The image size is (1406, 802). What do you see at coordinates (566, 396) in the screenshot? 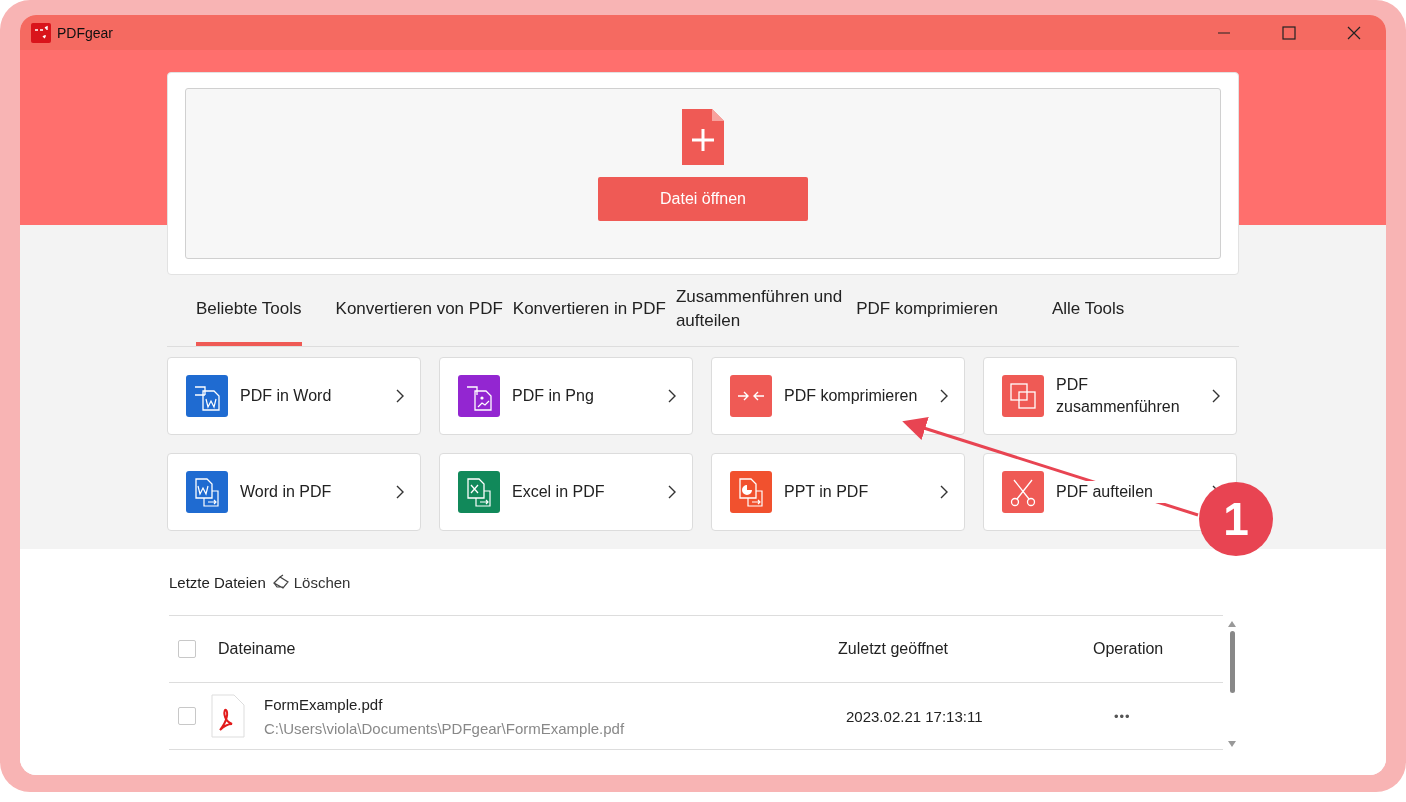
I see `tool-card: PDF in Png` at bounding box center [566, 396].